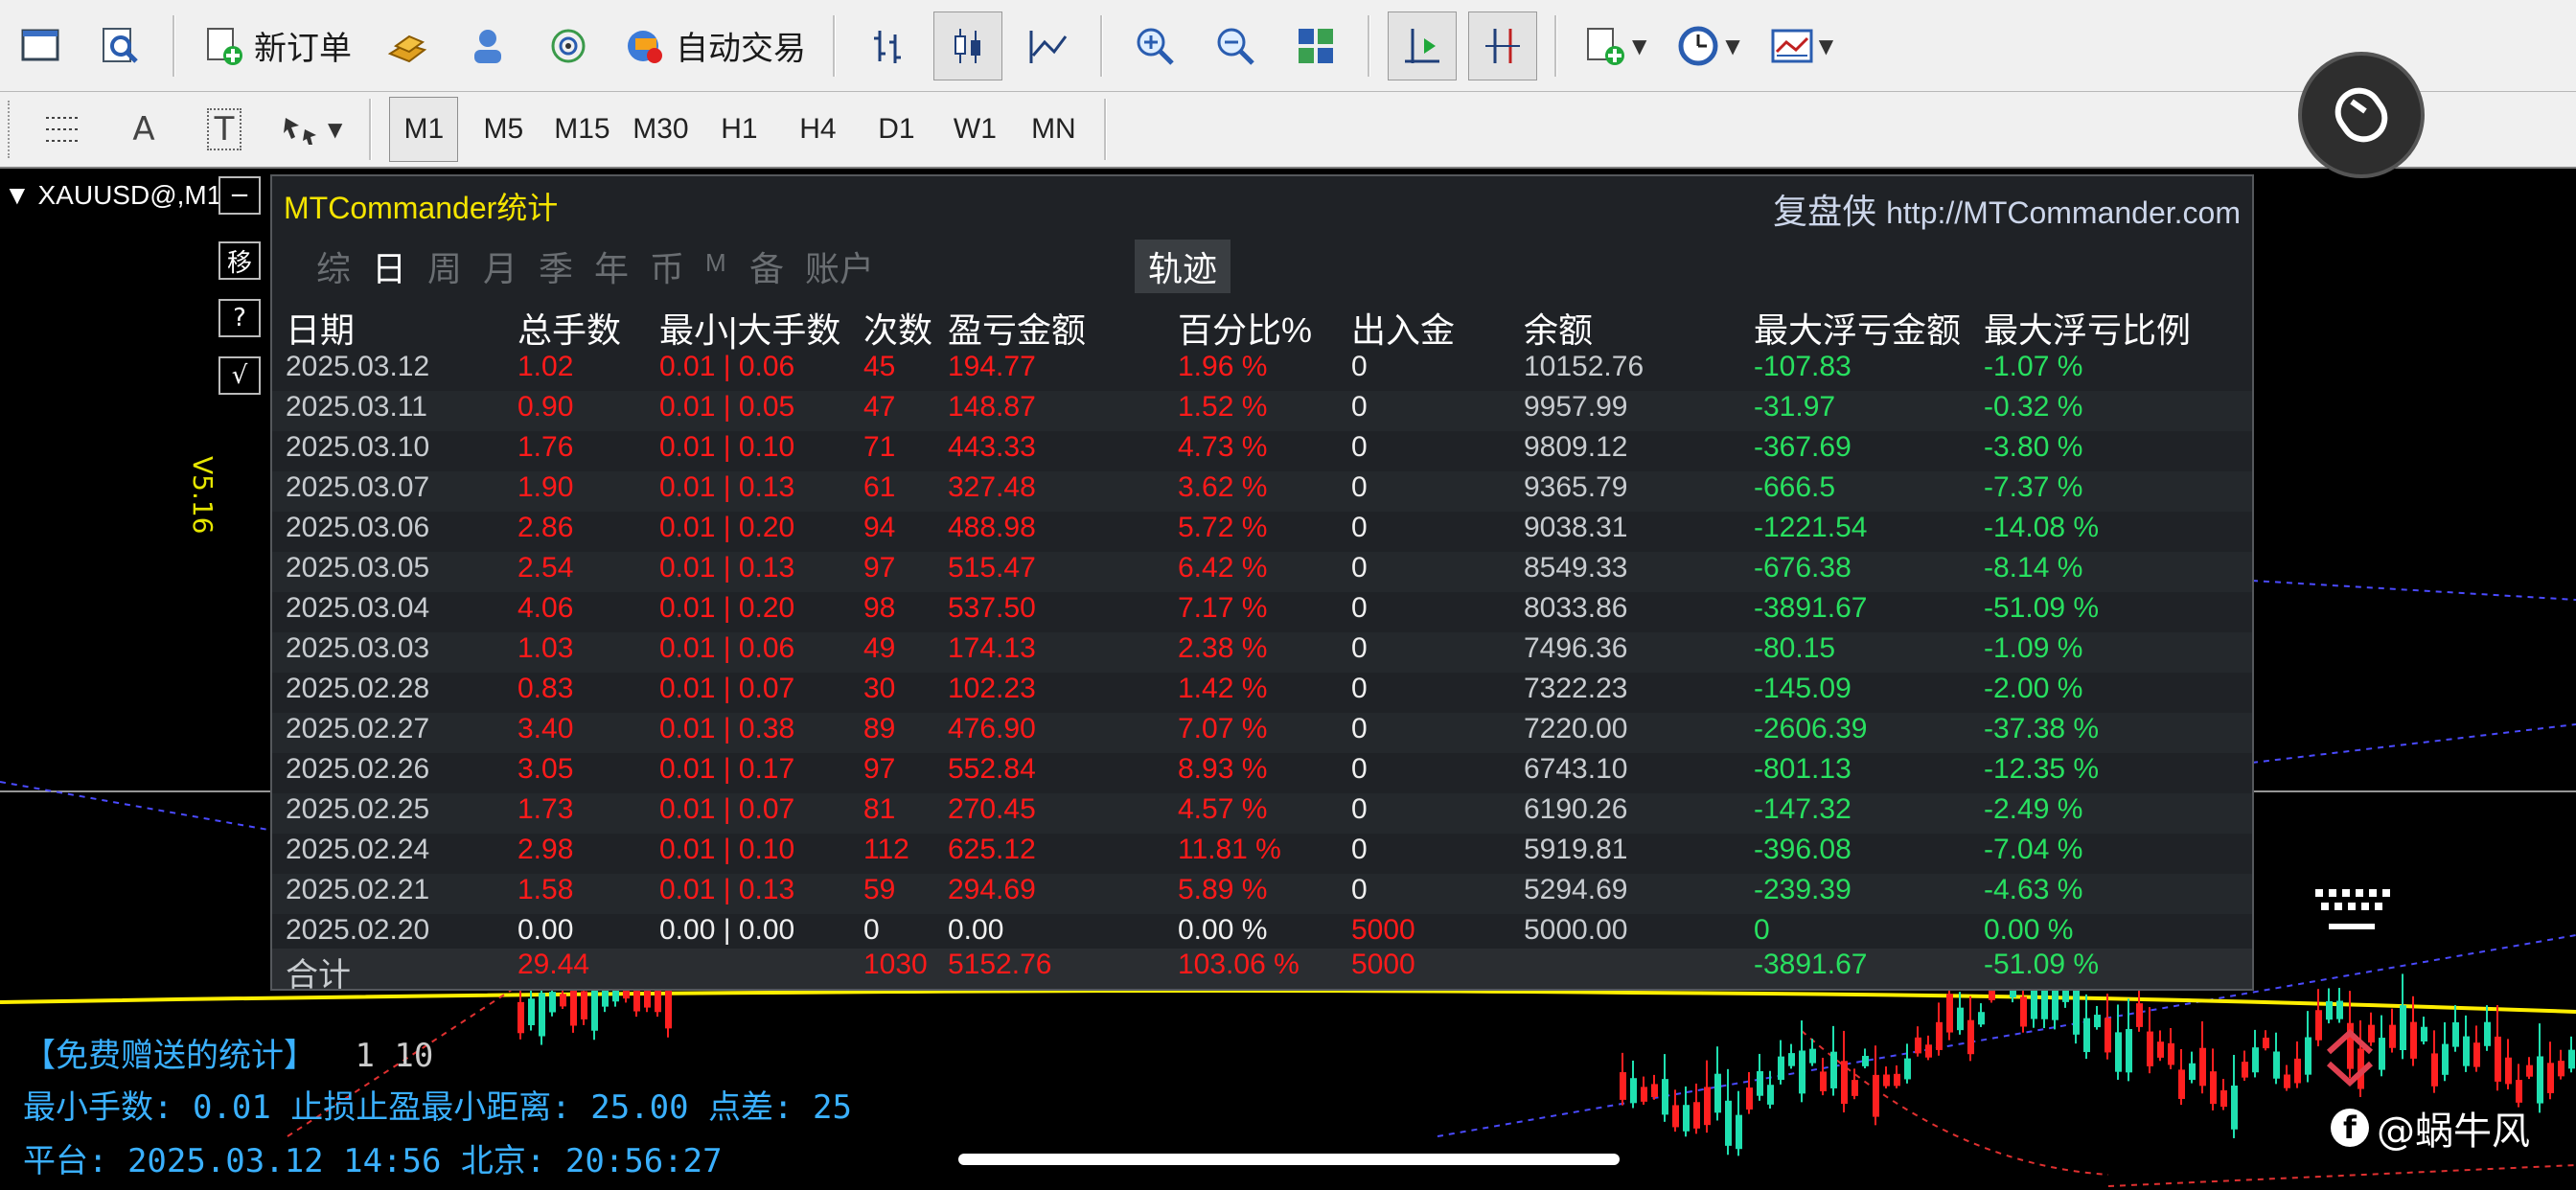  Describe the element at coordinates (277, 46) in the screenshot. I see `new-order-button: 新订单` at that location.